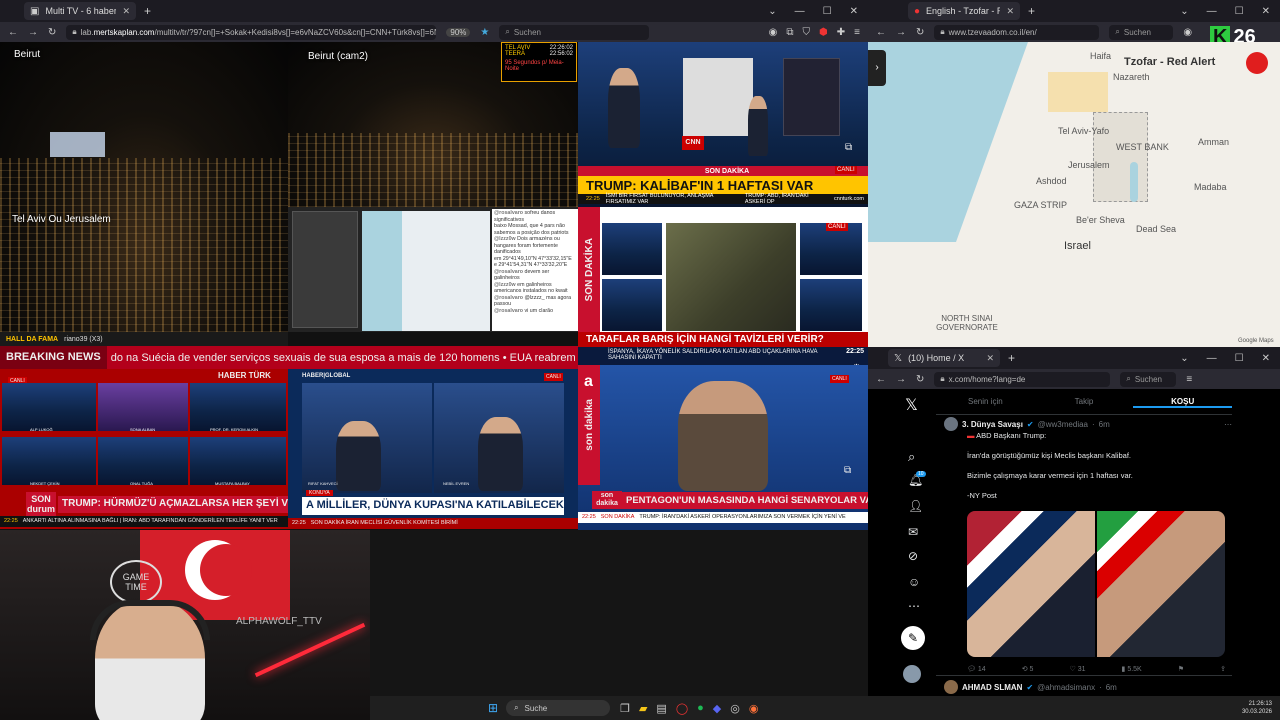 The width and height of the screenshot is (1280, 720). I want to click on messages-icon: ✉, so click(913, 532).